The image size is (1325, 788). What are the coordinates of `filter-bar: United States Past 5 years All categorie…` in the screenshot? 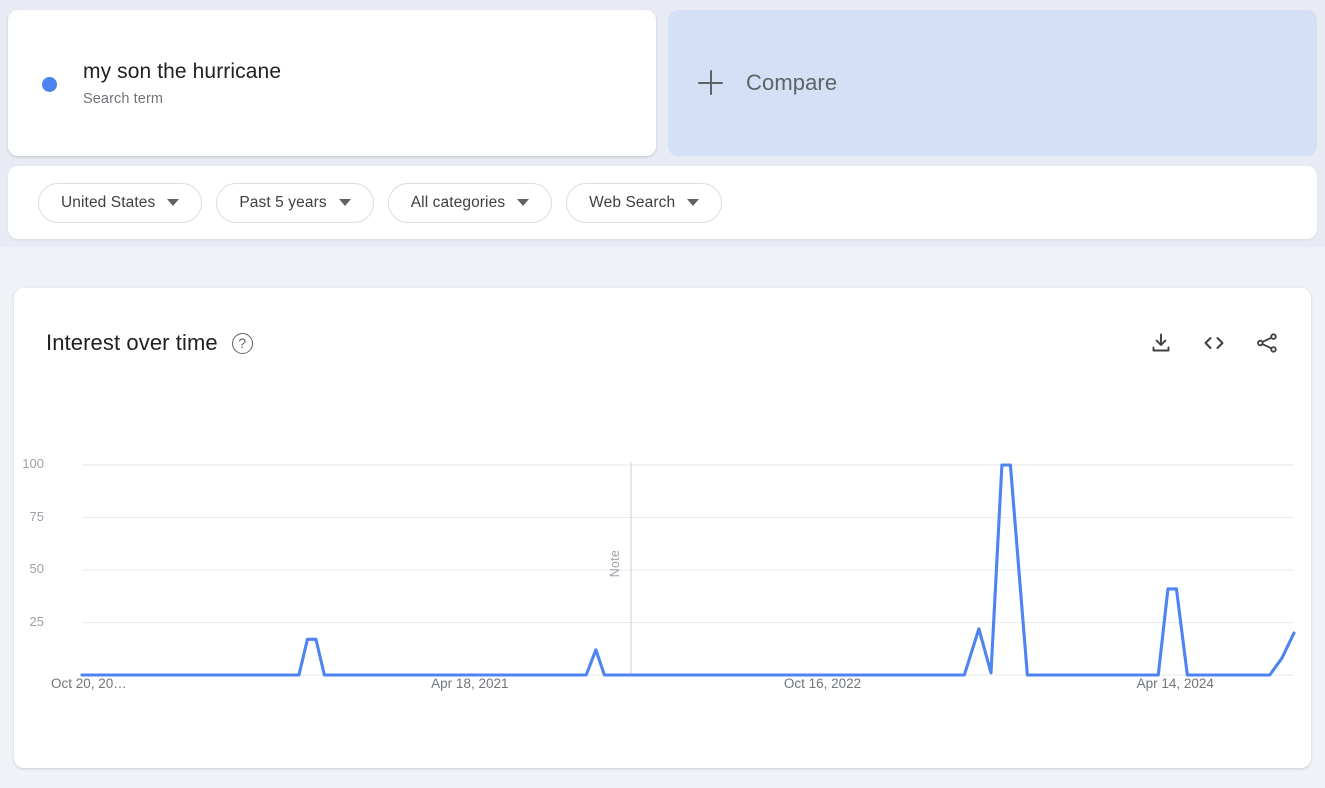 It's located at (662, 202).